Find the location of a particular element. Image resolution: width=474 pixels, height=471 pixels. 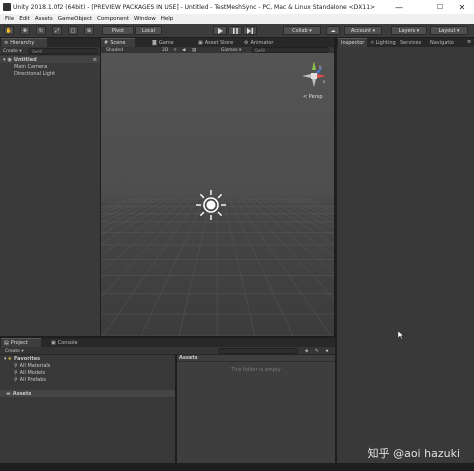

scale-tool-icon: ⤢ is located at coordinates (57, 30).